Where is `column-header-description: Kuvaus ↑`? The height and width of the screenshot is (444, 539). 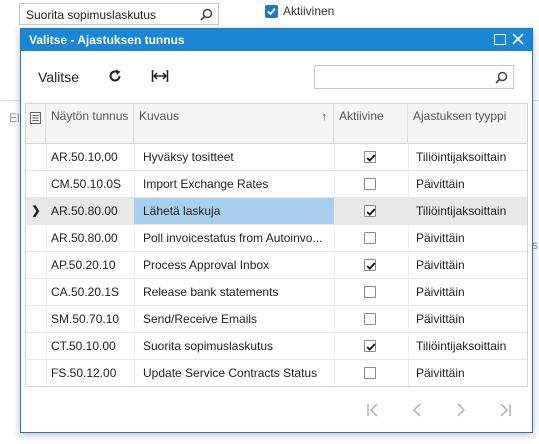
column-header-description: Kuvaus ↑ is located at coordinates (234, 124).